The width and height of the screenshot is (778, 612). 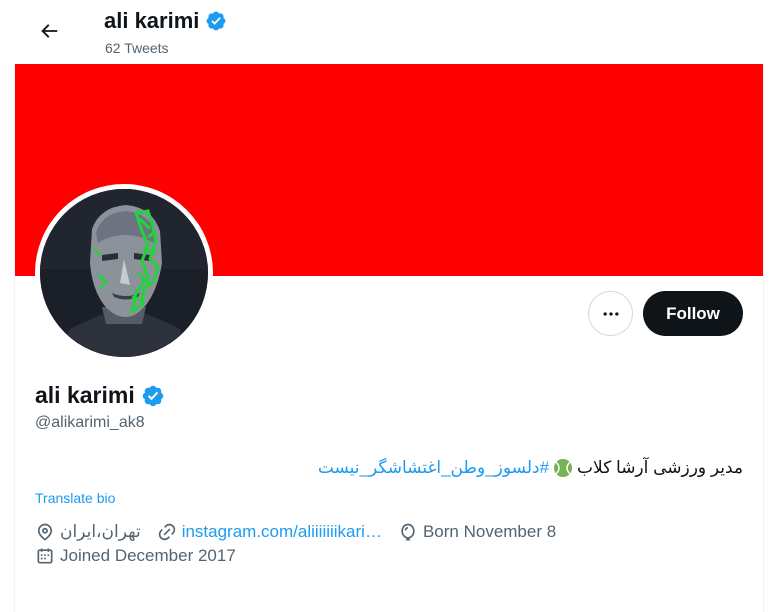 I want to click on profile-handle: @alikarimi_ak8, so click(x=90, y=422).